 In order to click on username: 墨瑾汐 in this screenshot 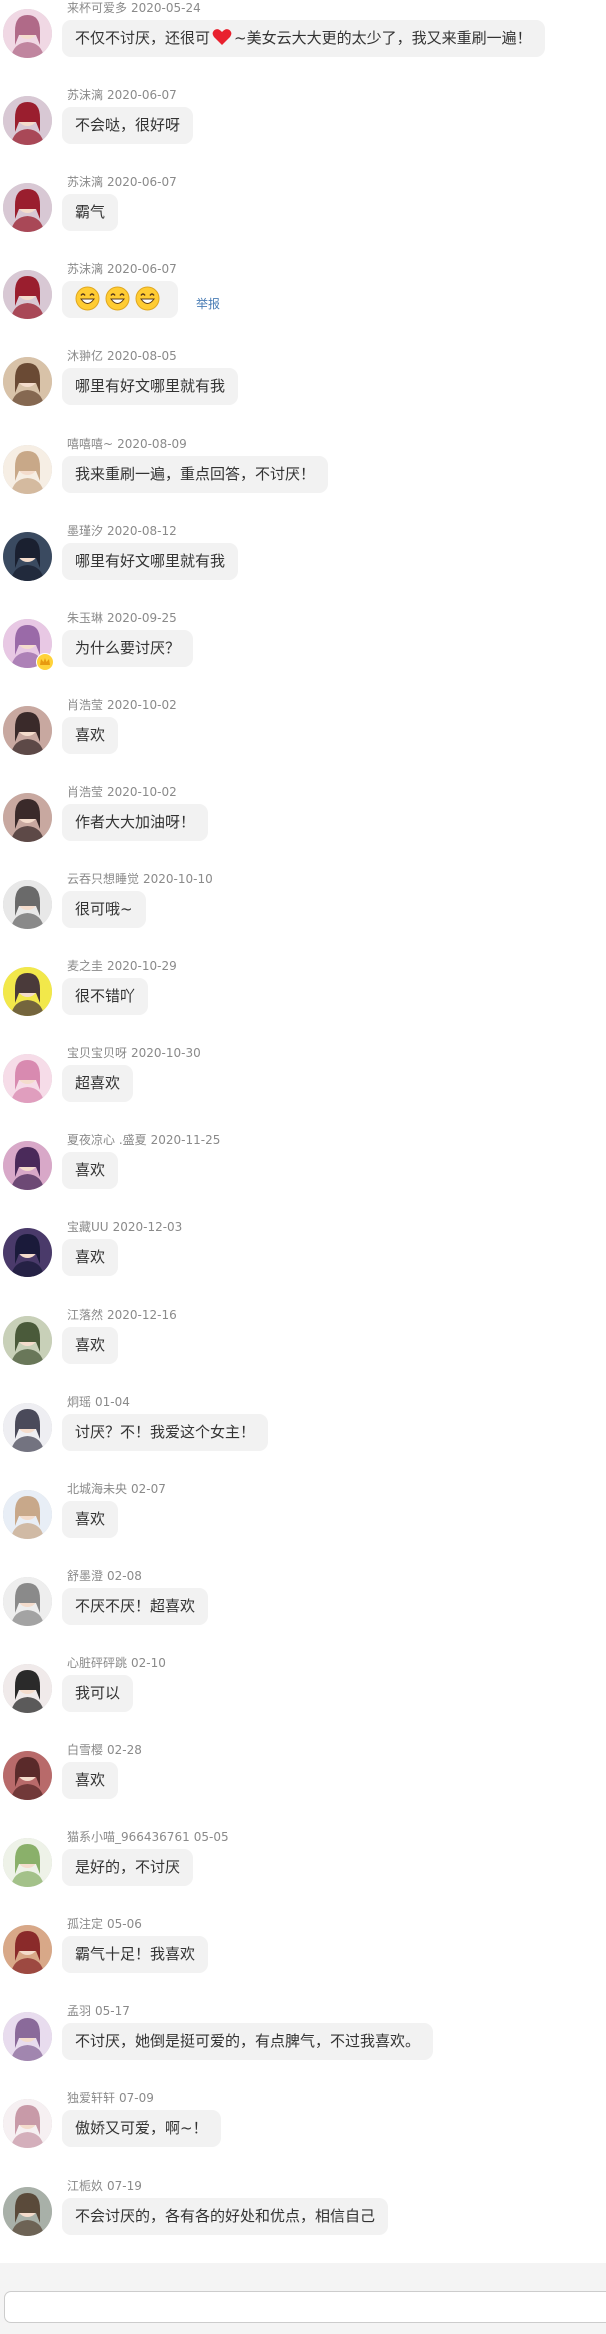, I will do `click(85, 531)`.